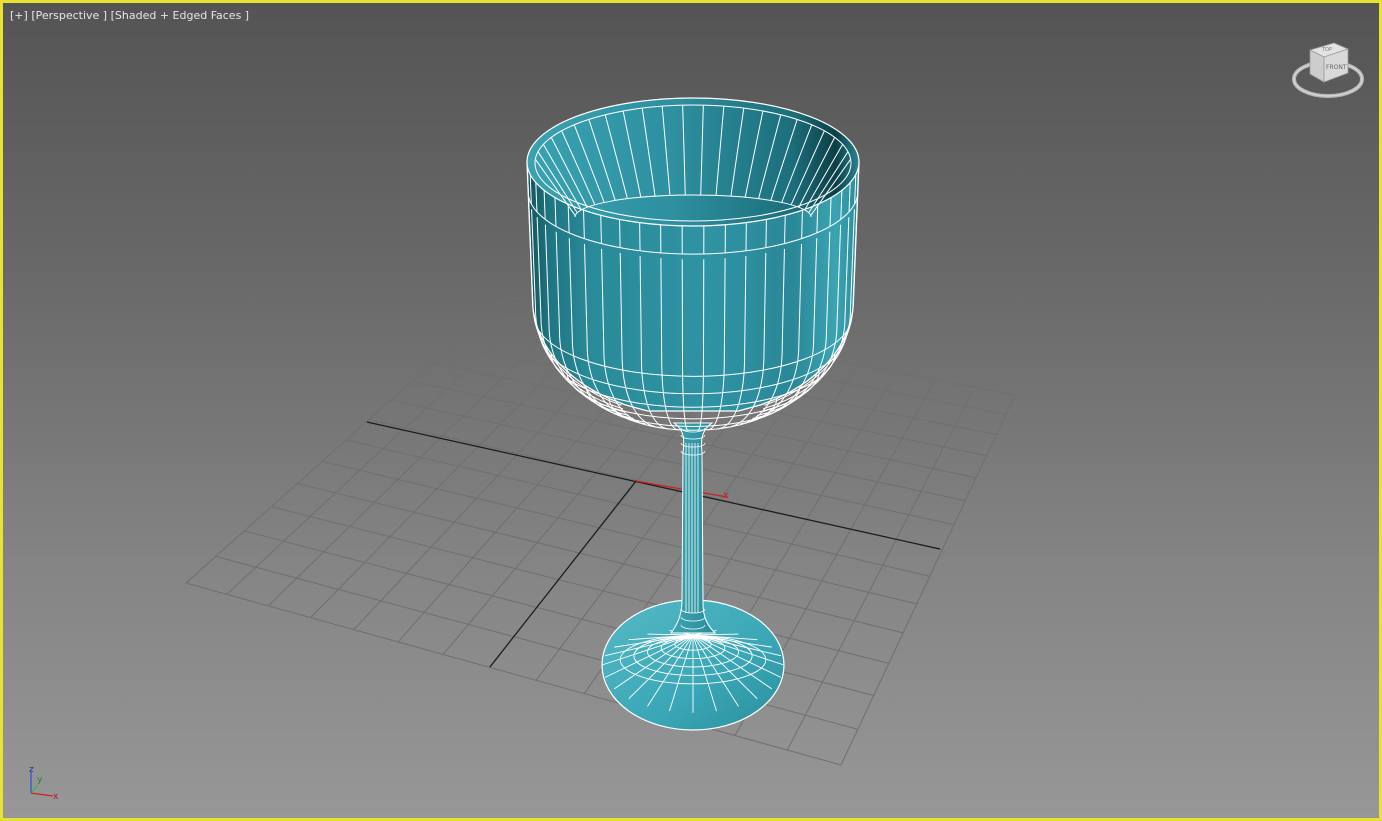 This screenshot has width=1382, height=821. What do you see at coordinates (56, 797) in the screenshot?
I see `tripod-x-label: x` at bounding box center [56, 797].